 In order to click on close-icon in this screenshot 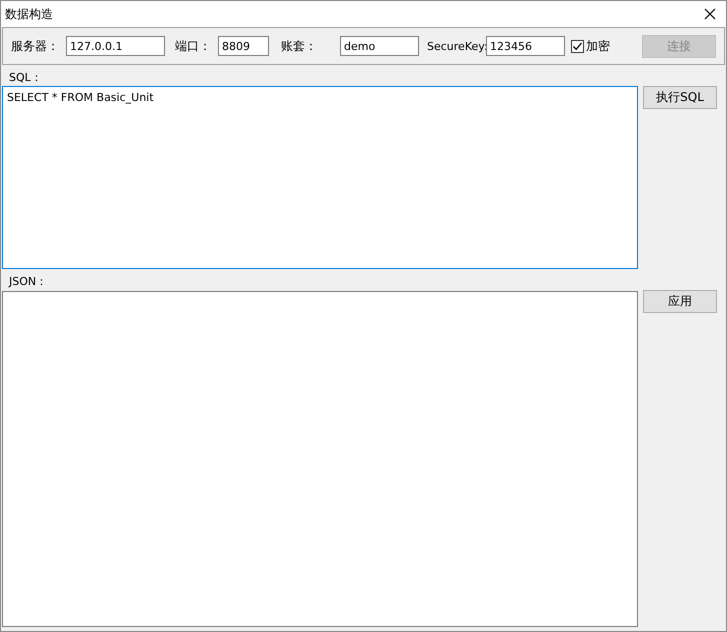, I will do `click(710, 14)`.